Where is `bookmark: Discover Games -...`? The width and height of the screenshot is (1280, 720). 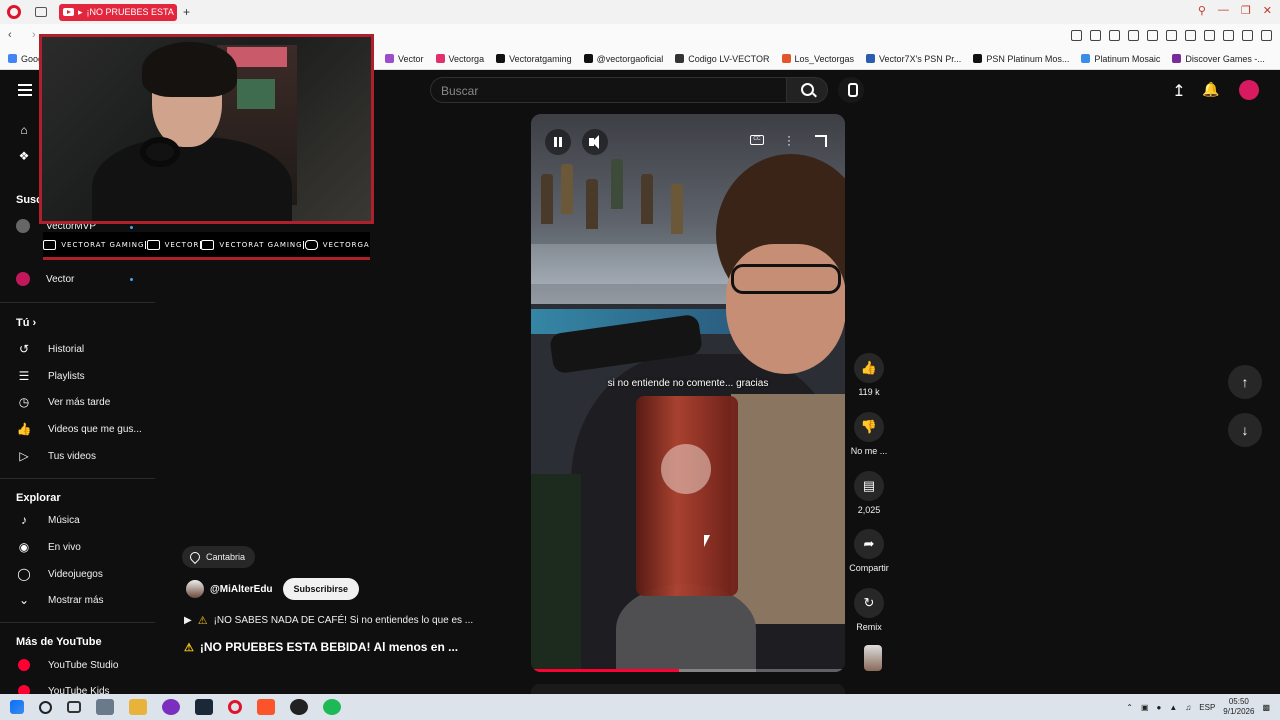
bookmark: Discover Games -... is located at coordinates (1218, 59).